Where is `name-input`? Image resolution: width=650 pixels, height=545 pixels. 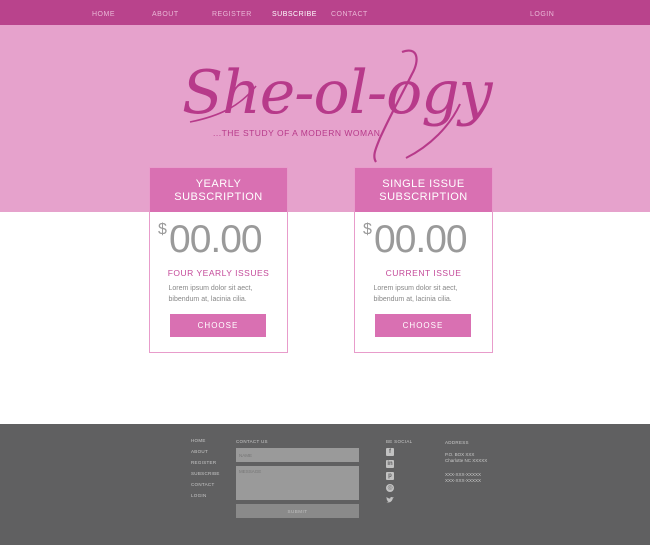 name-input is located at coordinates (297, 455).